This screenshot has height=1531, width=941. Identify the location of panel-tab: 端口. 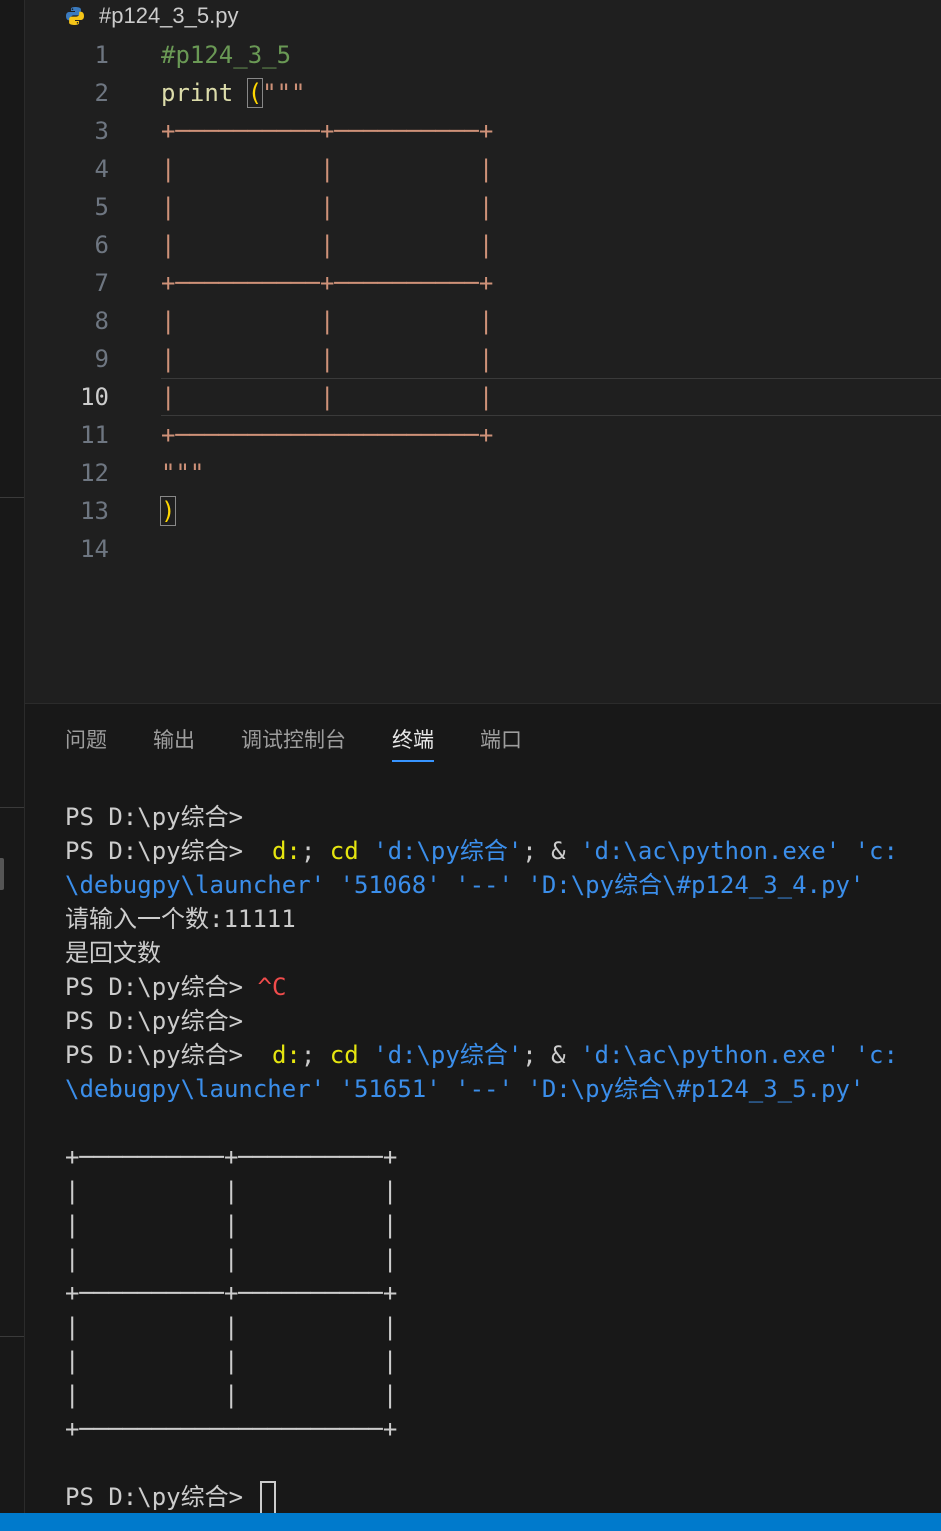
(501, 743).